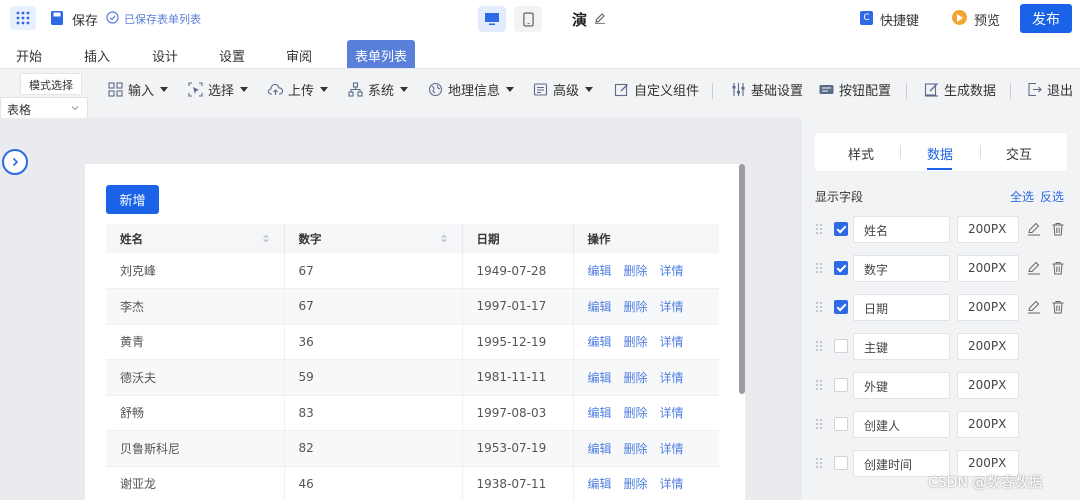 This screenshot has height=500, width=1080. I want to click on tab-interaction: 交互, so click(1019, 153).